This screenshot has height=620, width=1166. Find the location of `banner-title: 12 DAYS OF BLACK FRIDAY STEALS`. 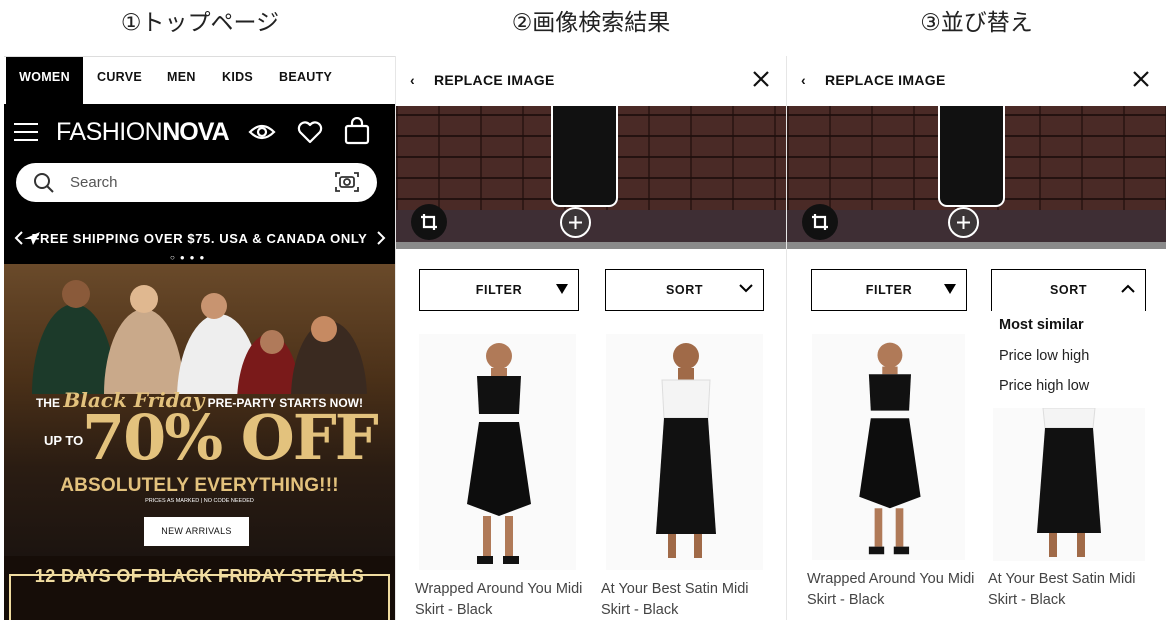

banner-title: 12 DAYS OF BLACK FRIDAY STEALS is located at coordinates (199, 576).